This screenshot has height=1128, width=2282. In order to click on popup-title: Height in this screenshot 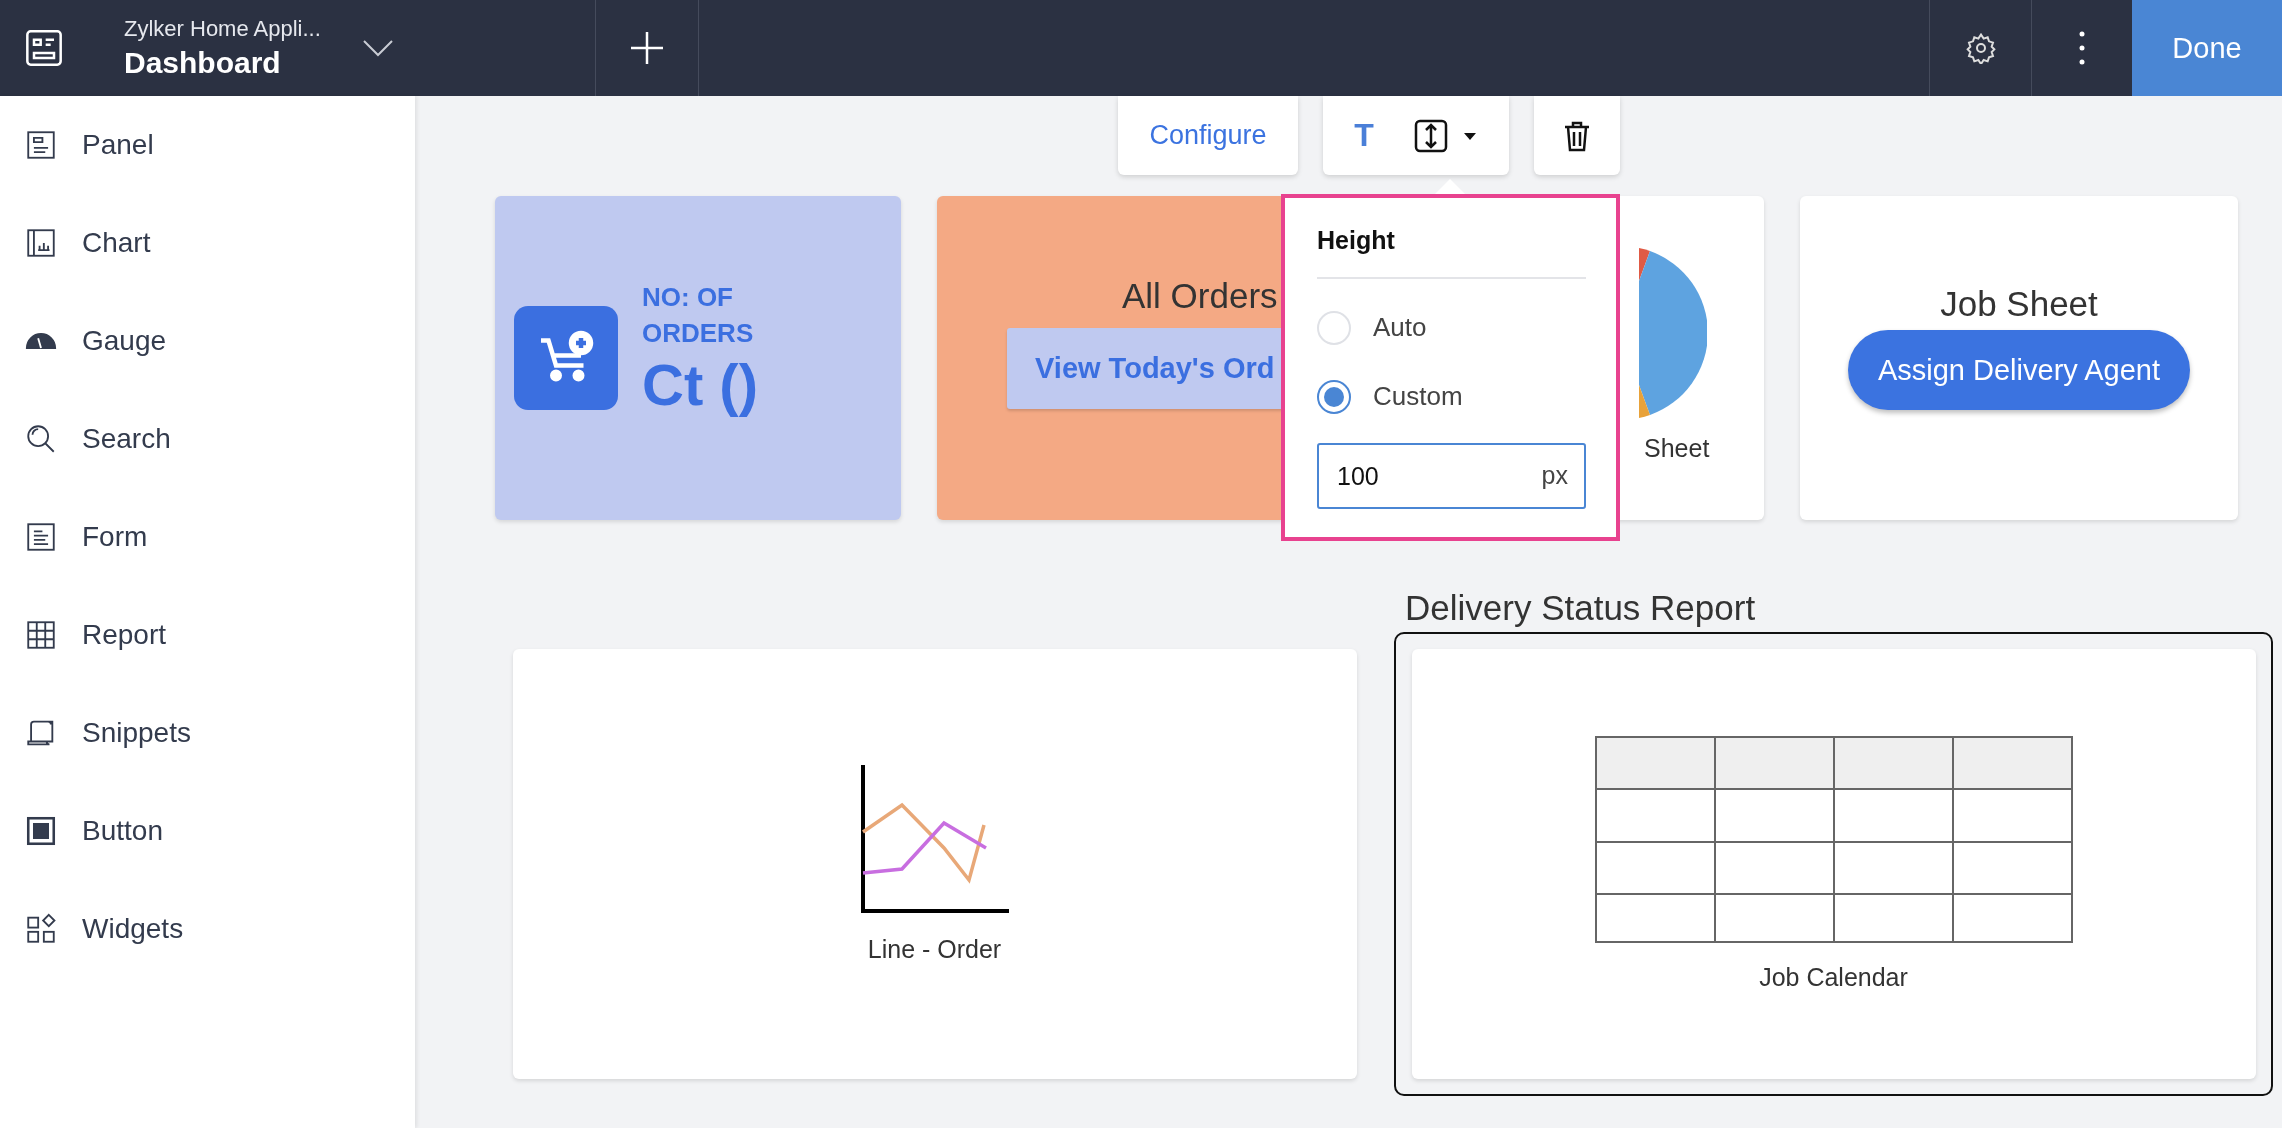, I will do `click(1451, 252)`.